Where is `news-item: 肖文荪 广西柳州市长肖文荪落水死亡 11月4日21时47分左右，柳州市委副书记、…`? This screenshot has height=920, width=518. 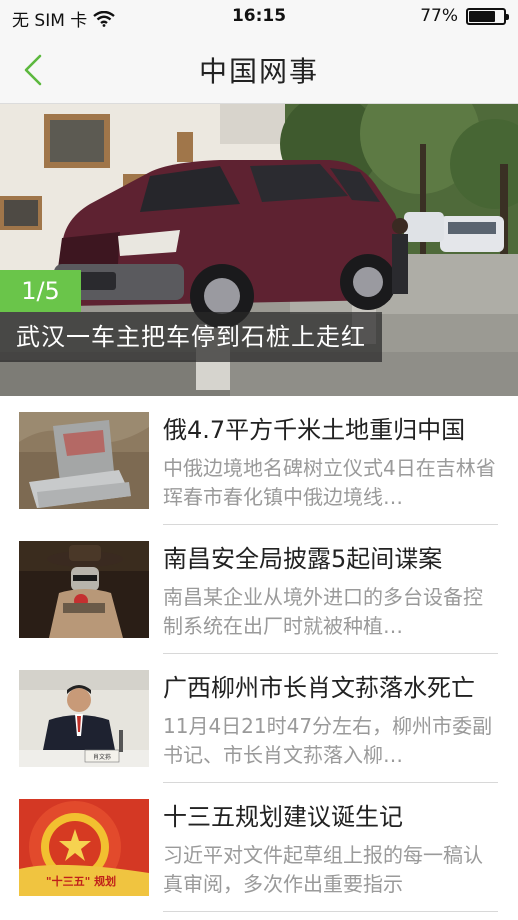
news-item: 肖文荪 广西柳州市长肖文荪落水死亡 11月4日21时47分左右，柳州市委副书记、… is located at coordinates (259, 718).